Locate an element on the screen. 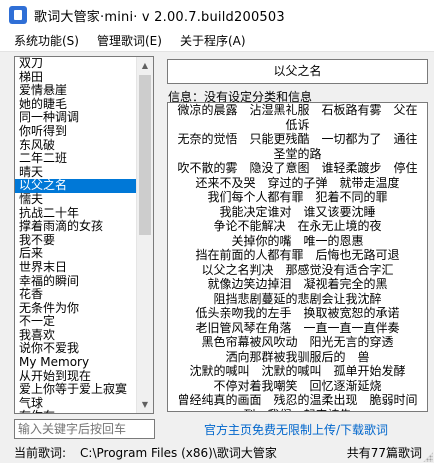 The image size is (434, 463). upload-download-link: 官方主页免费无限制上传/下载歌词 is located at coordinates (296, 429).